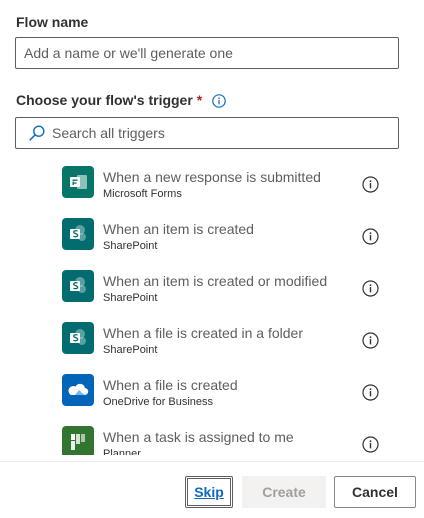 Image resolution: width=424 pixels, height=518 pixels. What do you see at coordinates (78, 440) in the screenshot?
I see `planner-icon` at bounding box center [78, 440].